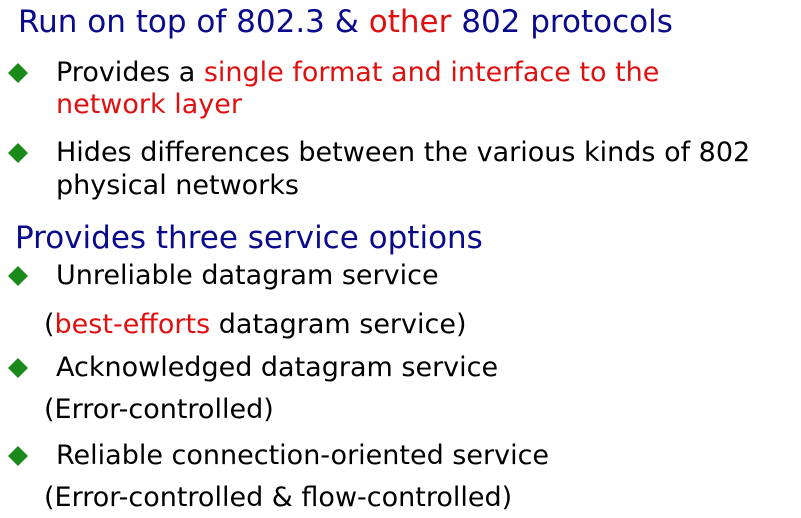  What do you see at coordinates (431, 72) in the screenshot?
I see `bullet1-highlight: single format and interface to the` at bounding box center [431, 72].